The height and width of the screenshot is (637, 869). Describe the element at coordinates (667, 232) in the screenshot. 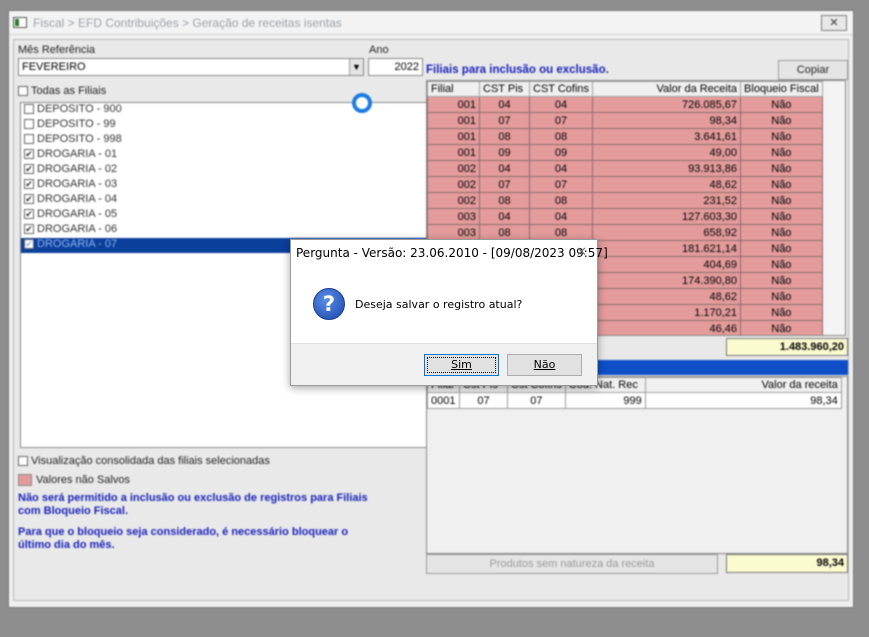

I see `table-cell: 658,92` at that location.